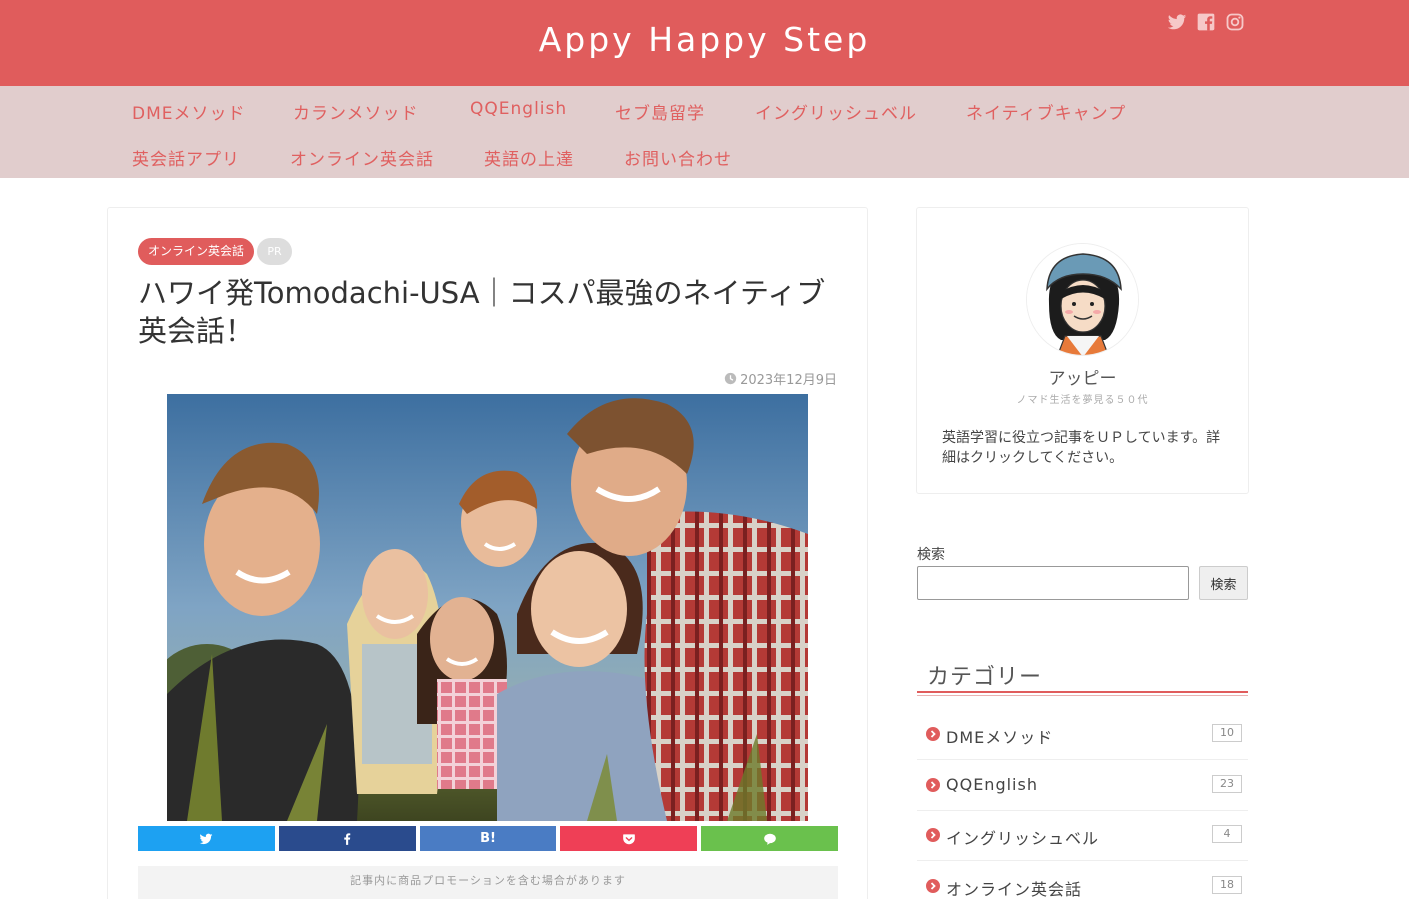  What do you see at coordinates (1082, 735) in the screenshot?
I see `category-item-dme: DMEメソッド 10` at bounding box center [1082, 735].